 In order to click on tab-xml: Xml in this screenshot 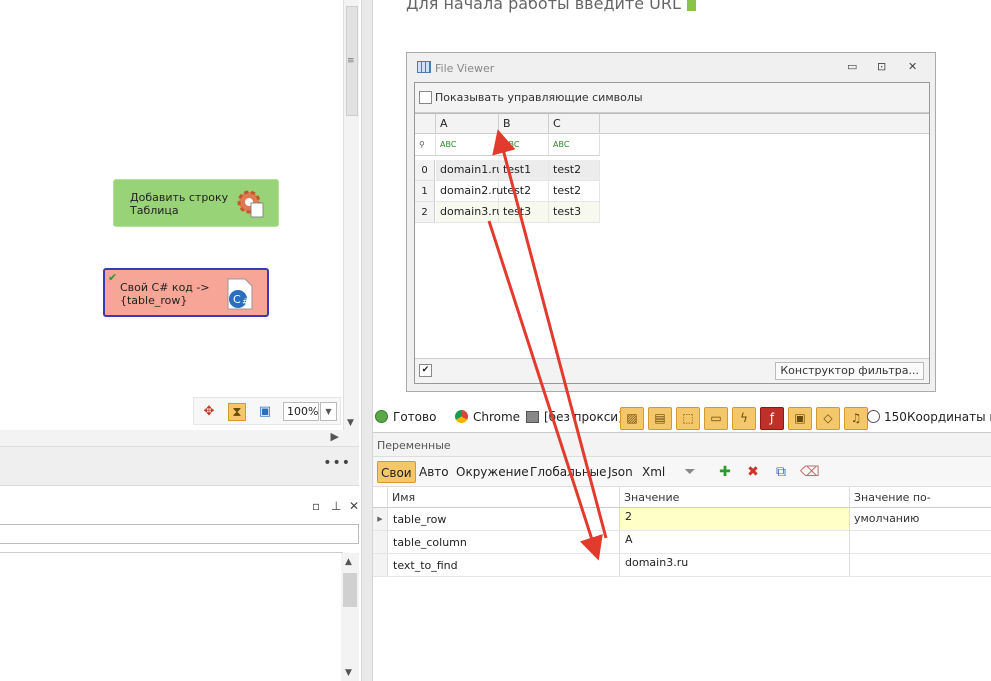, I will do `click(653, 472)`.